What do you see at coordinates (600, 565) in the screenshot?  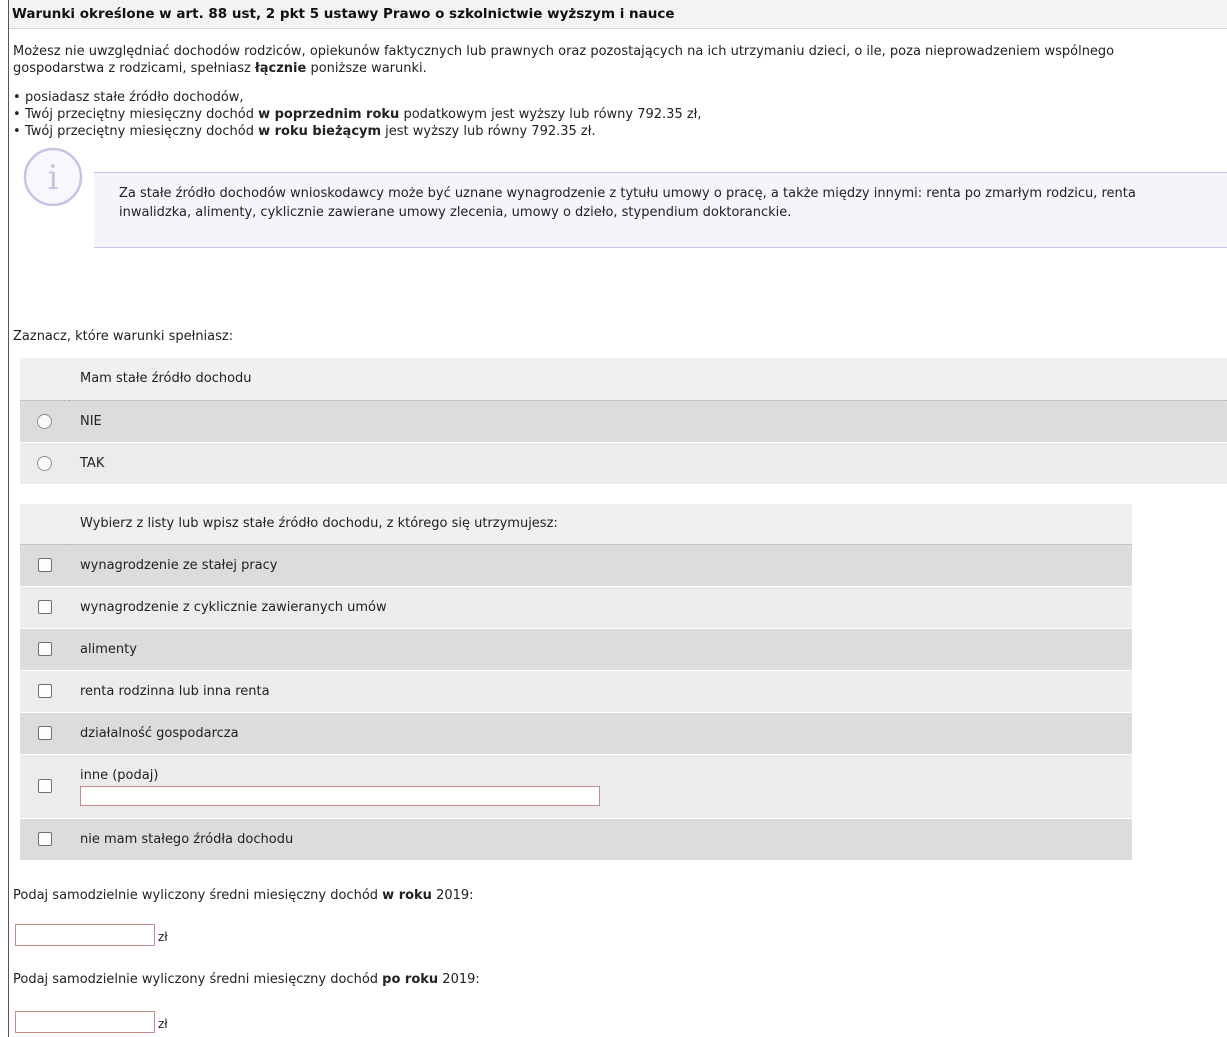 I see `option-label: wynagrodzenie ze stałej pracy` at bounding box center [600, 565].